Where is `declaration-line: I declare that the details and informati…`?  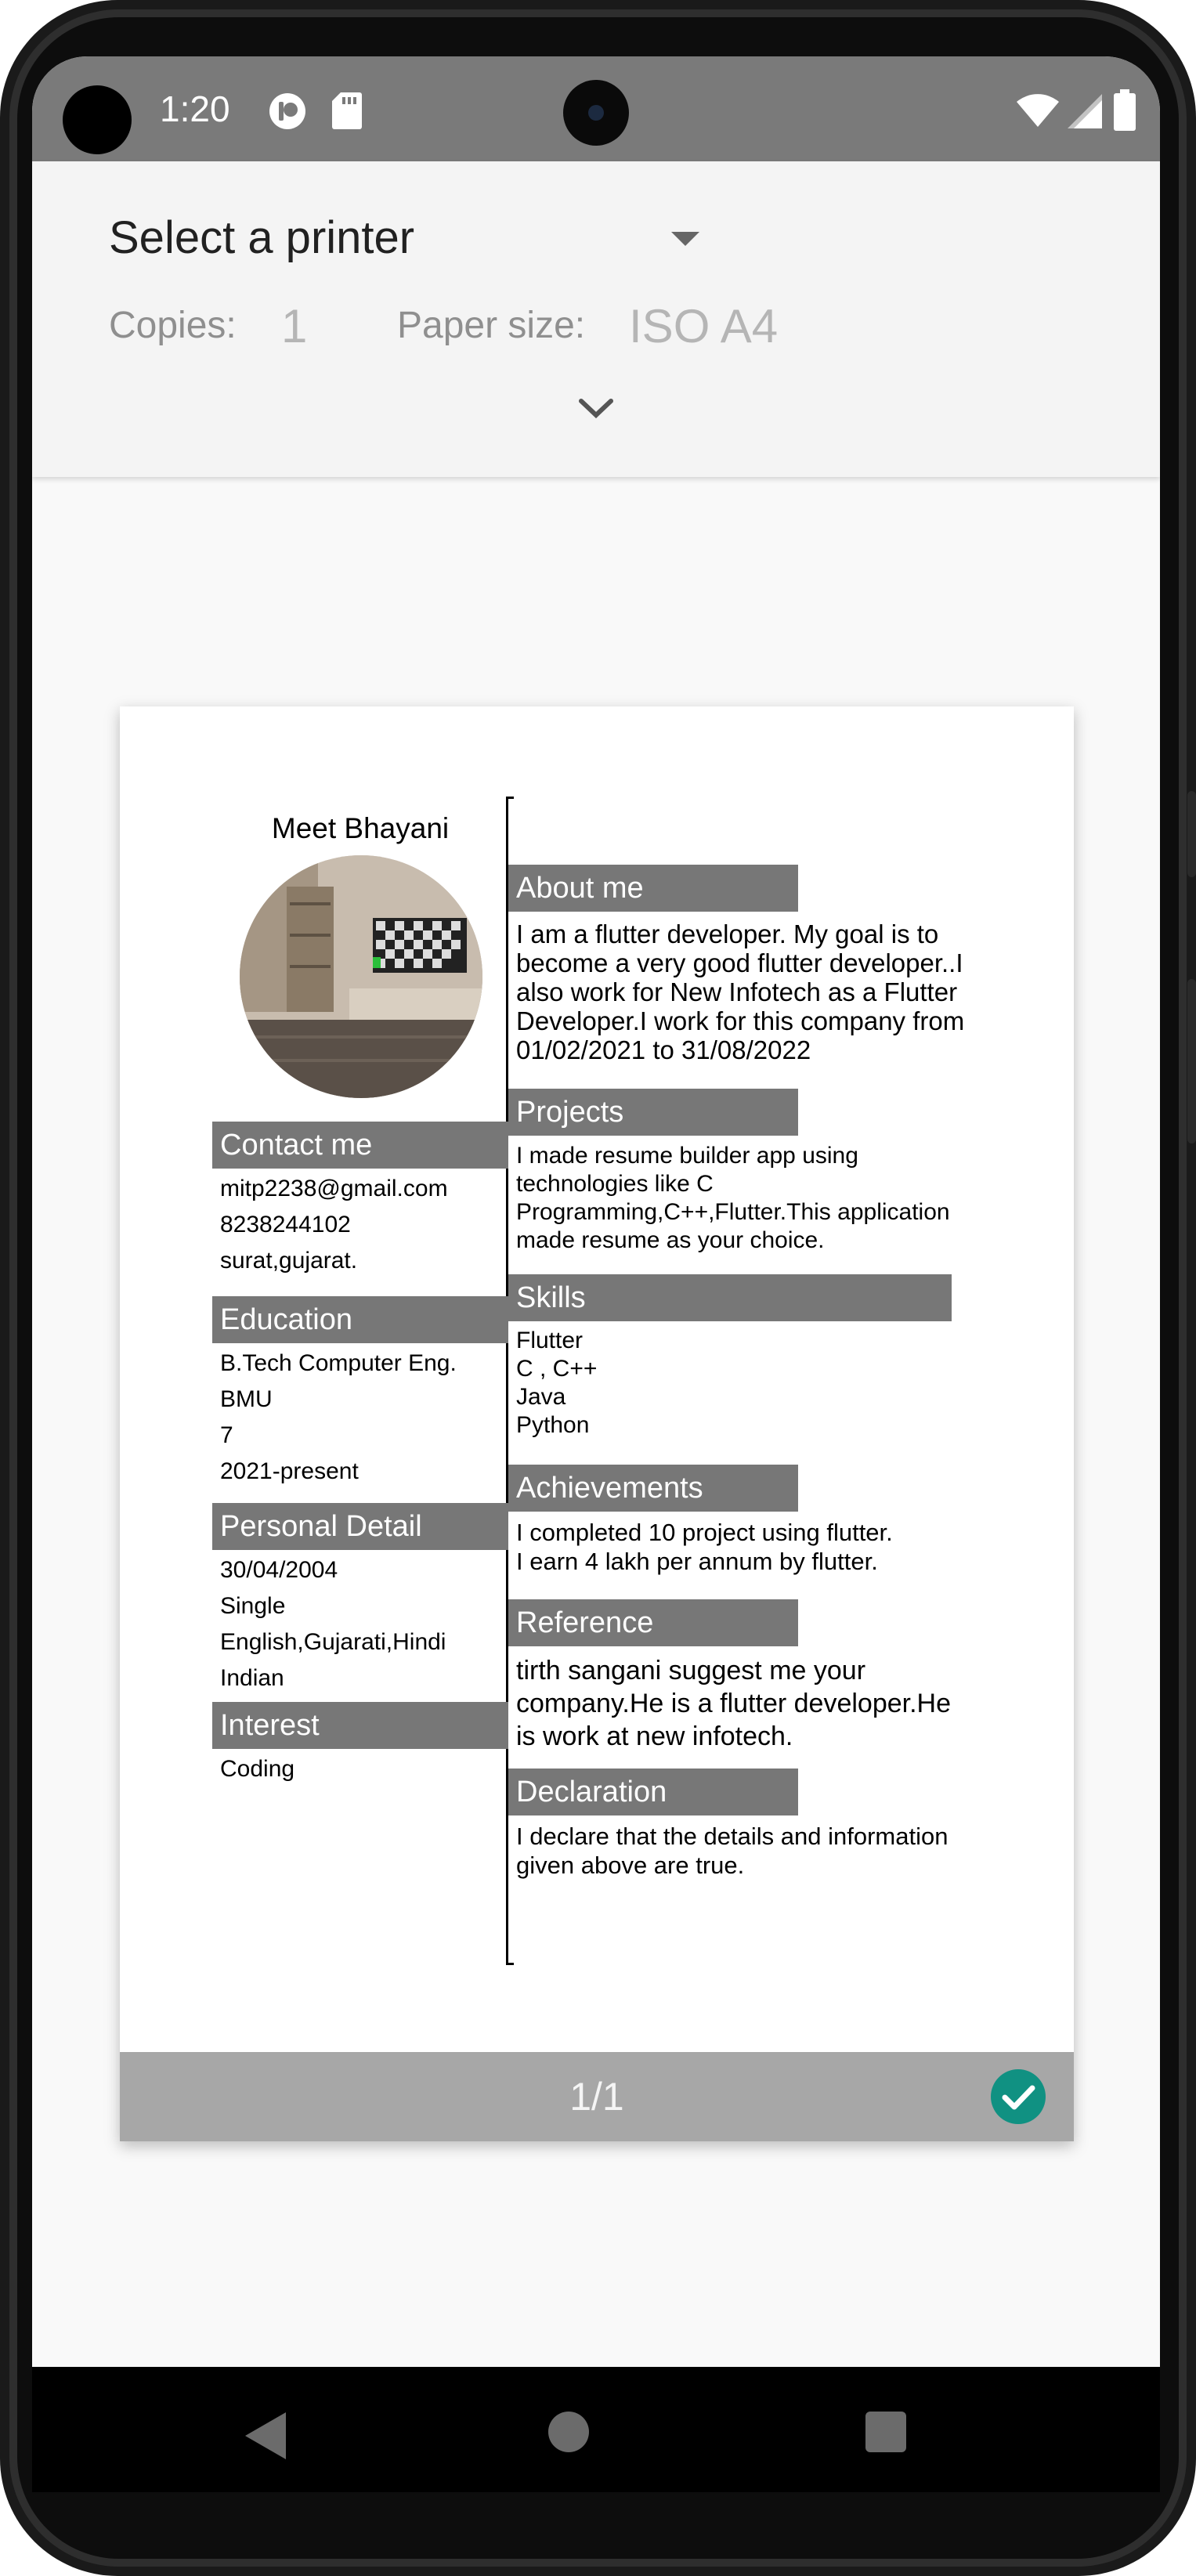 declaration-line: I declare that the details and informati… is located at coordinates (732, 1836).